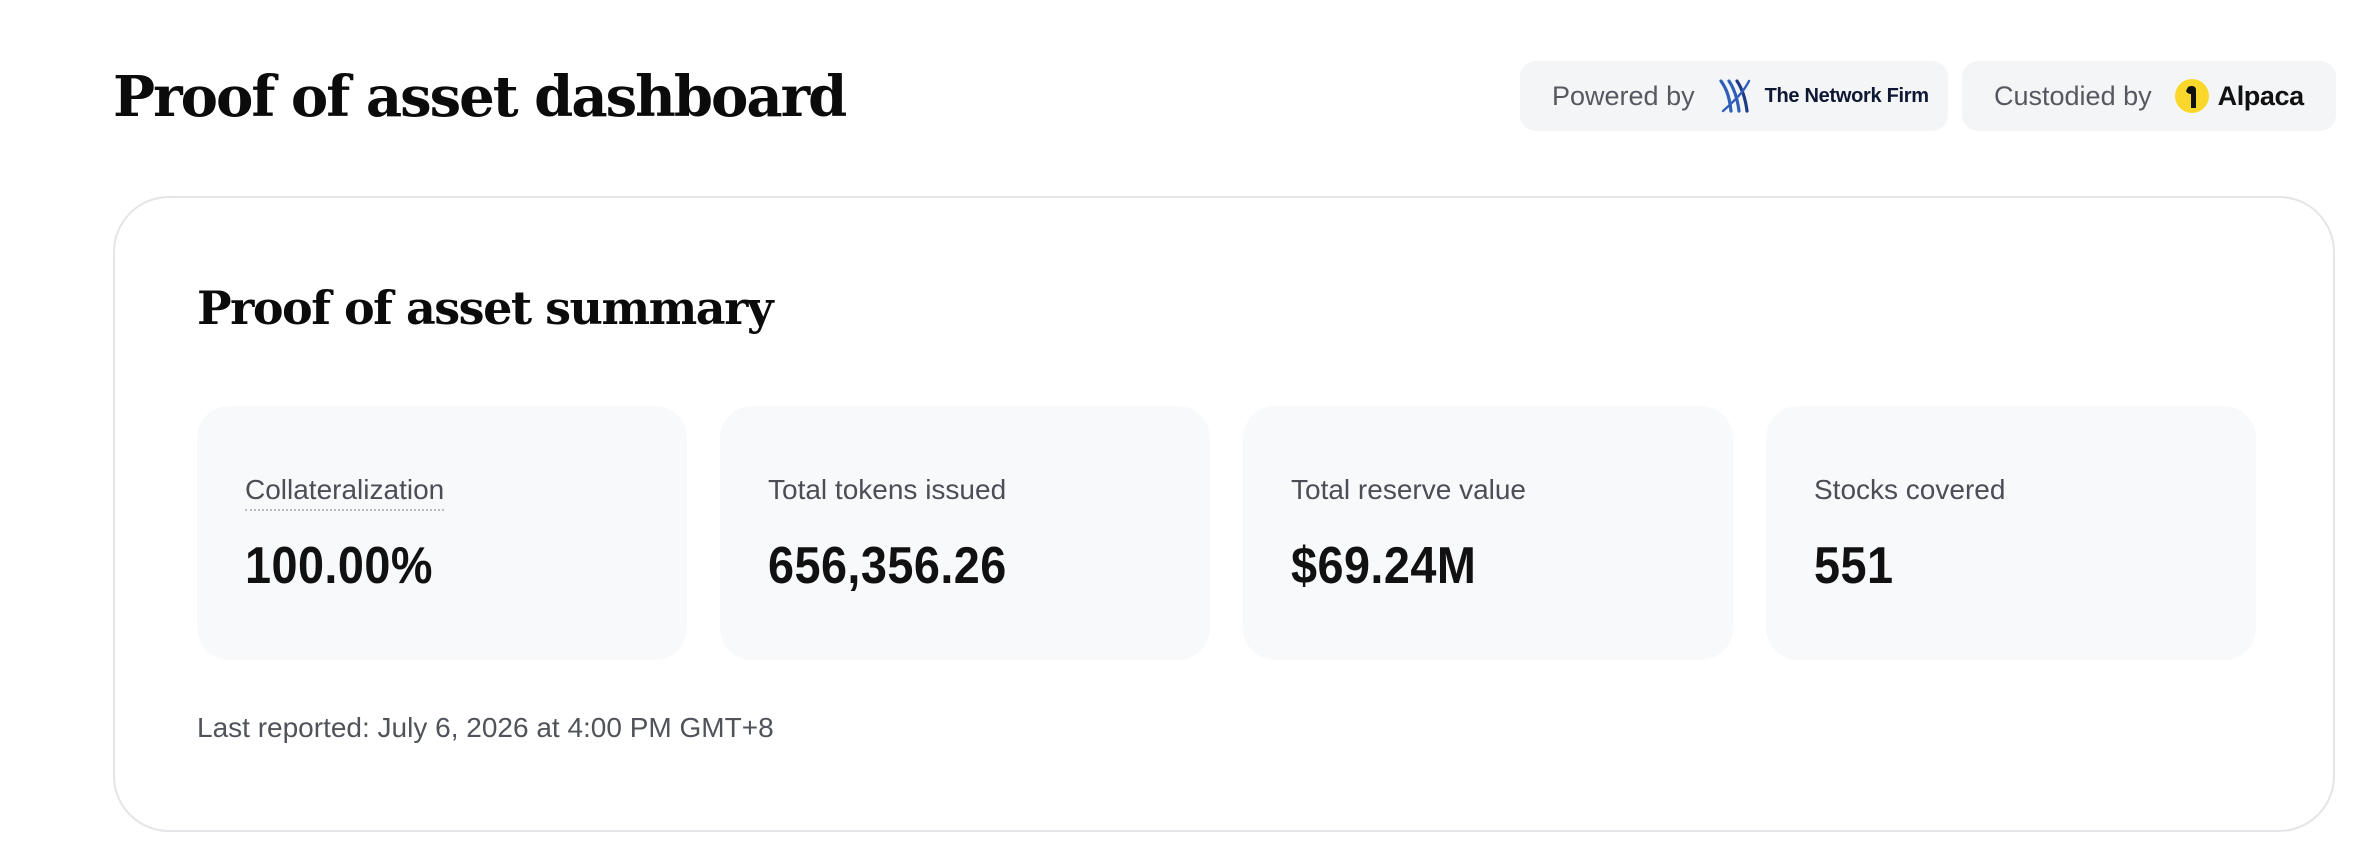 The width and height of the screenshot is (2376, 860). What do you see at coordinates (442, 533) in the screenshot?
I see `stat-card-collateralization: Collateralization 100.00%` at bounding box center [442, 533].